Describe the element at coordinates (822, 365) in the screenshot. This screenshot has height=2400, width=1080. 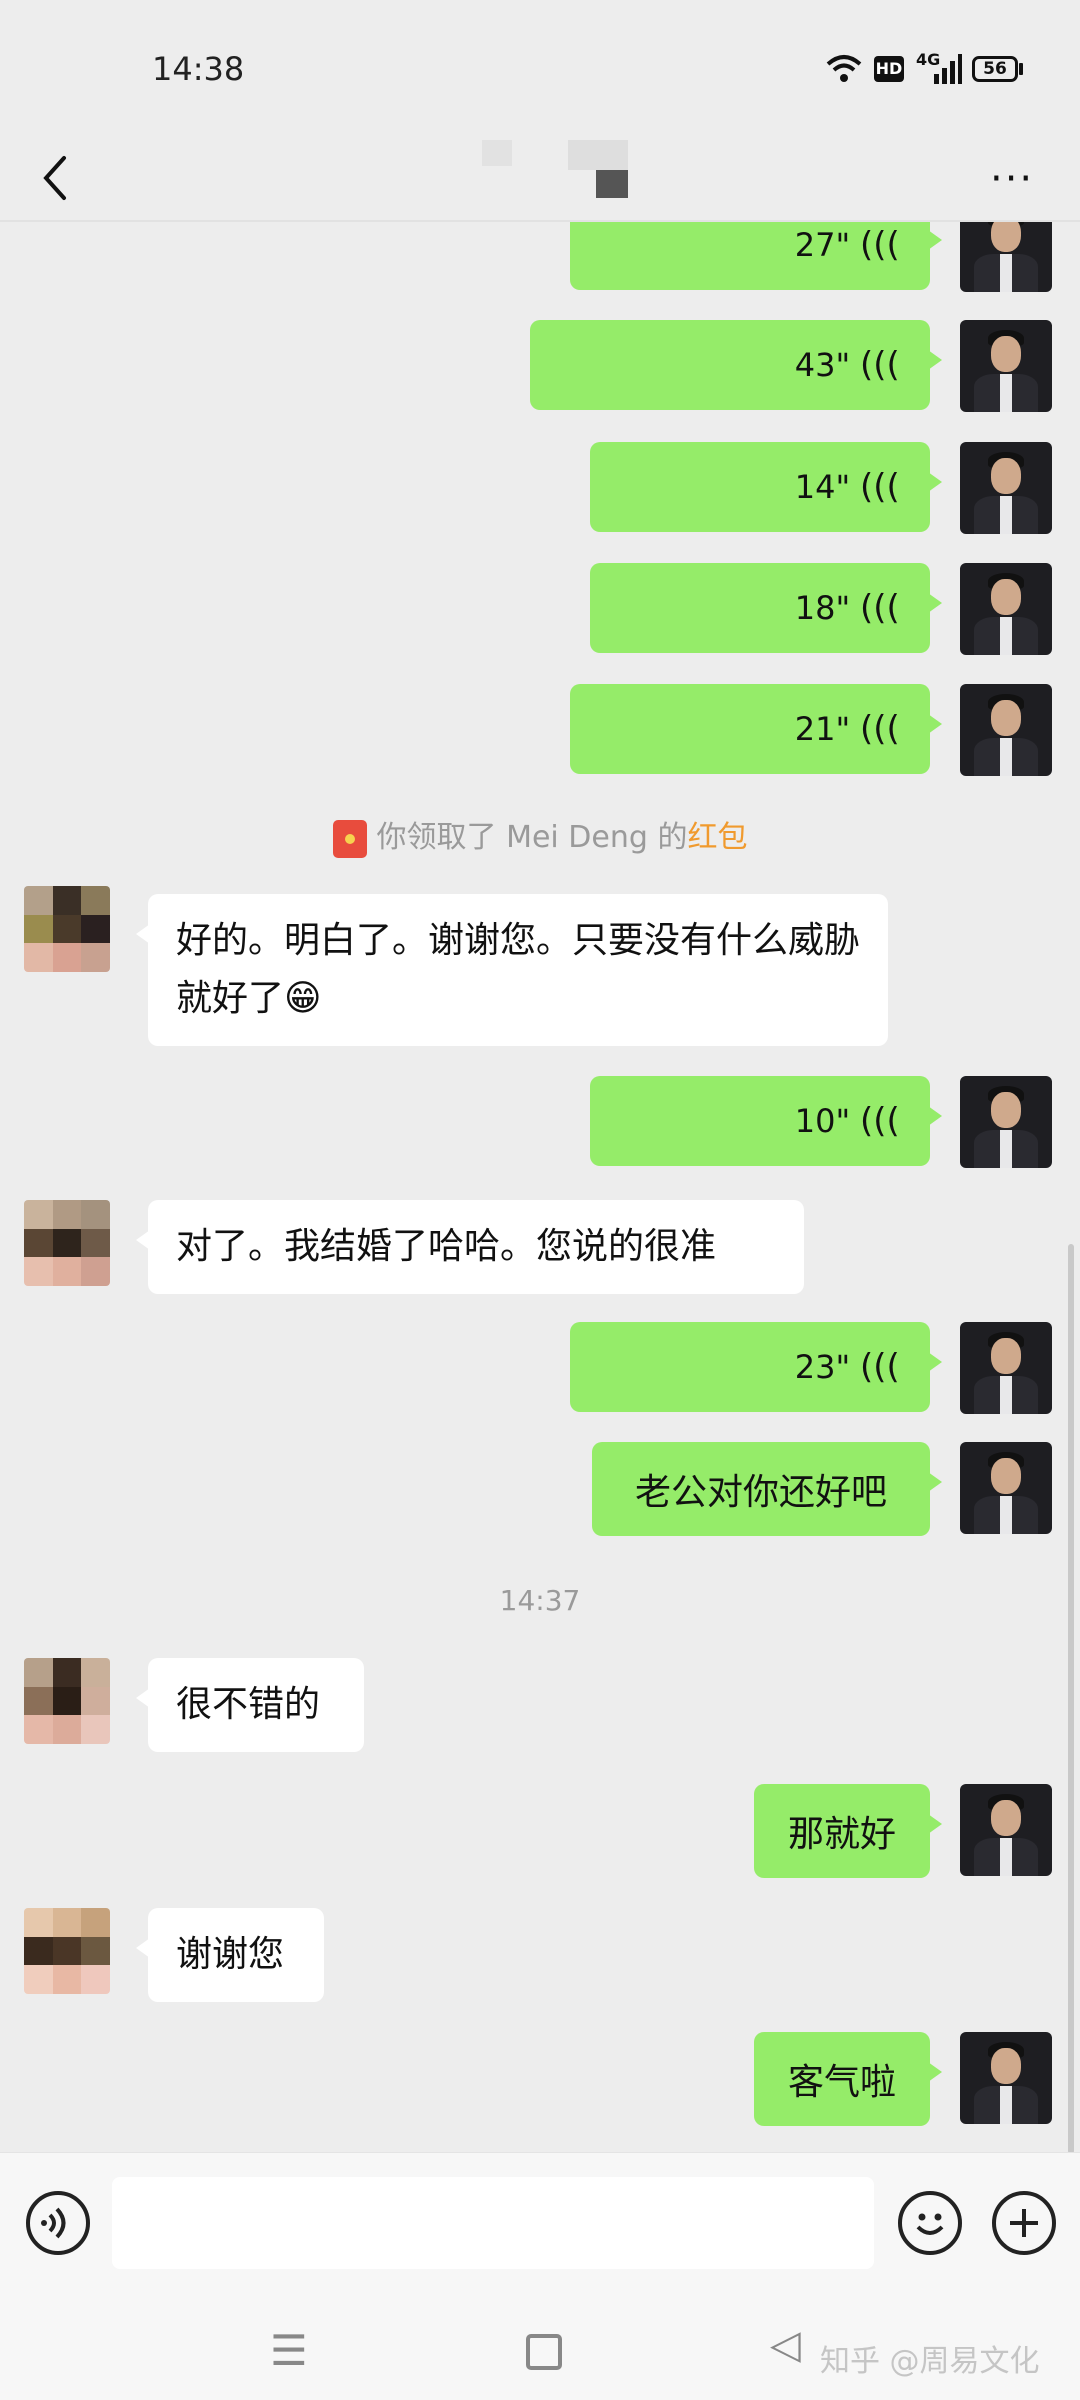
I see `voice-duration: 43"` at that location.